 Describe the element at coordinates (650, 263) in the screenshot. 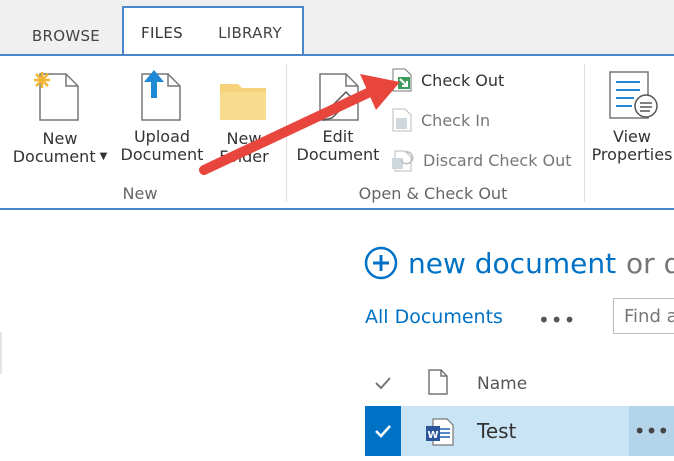

I see `or-text: or d` at that location.